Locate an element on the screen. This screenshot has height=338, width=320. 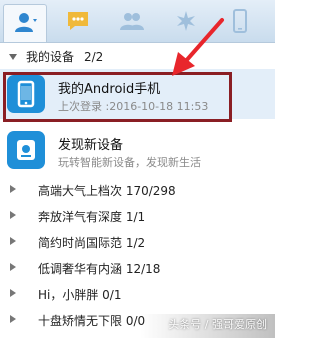
watermark: 头条号 / 强哥爱原创 is located at coordinates (217, 324).